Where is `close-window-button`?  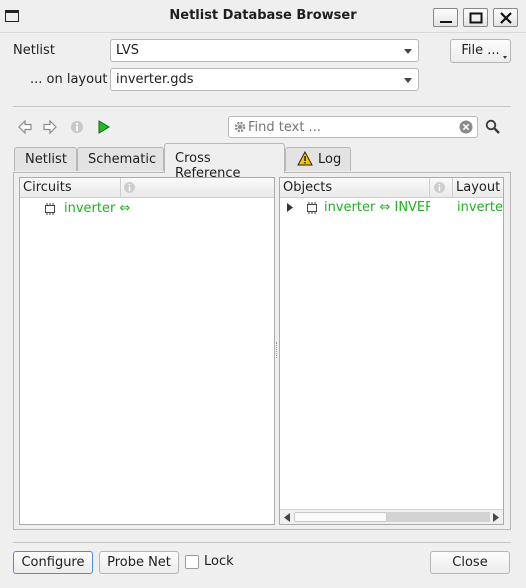 close-window-button is located at coordinates (505, 17).